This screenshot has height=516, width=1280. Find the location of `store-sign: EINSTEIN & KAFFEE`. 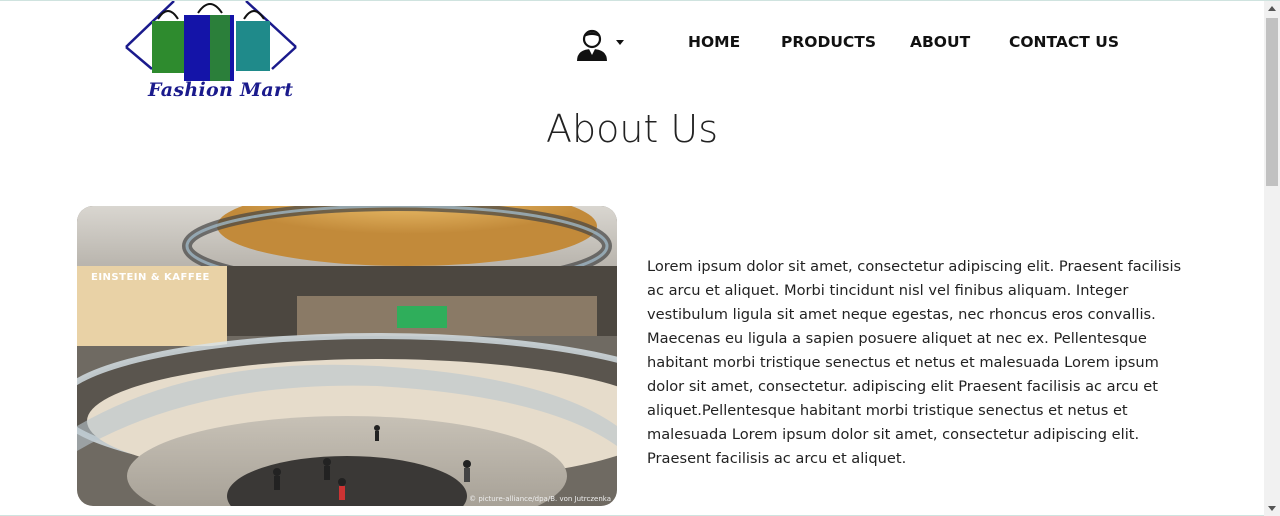

store-sign: EINSTEIN & KAFFEE is located at coordinates (150, 277).